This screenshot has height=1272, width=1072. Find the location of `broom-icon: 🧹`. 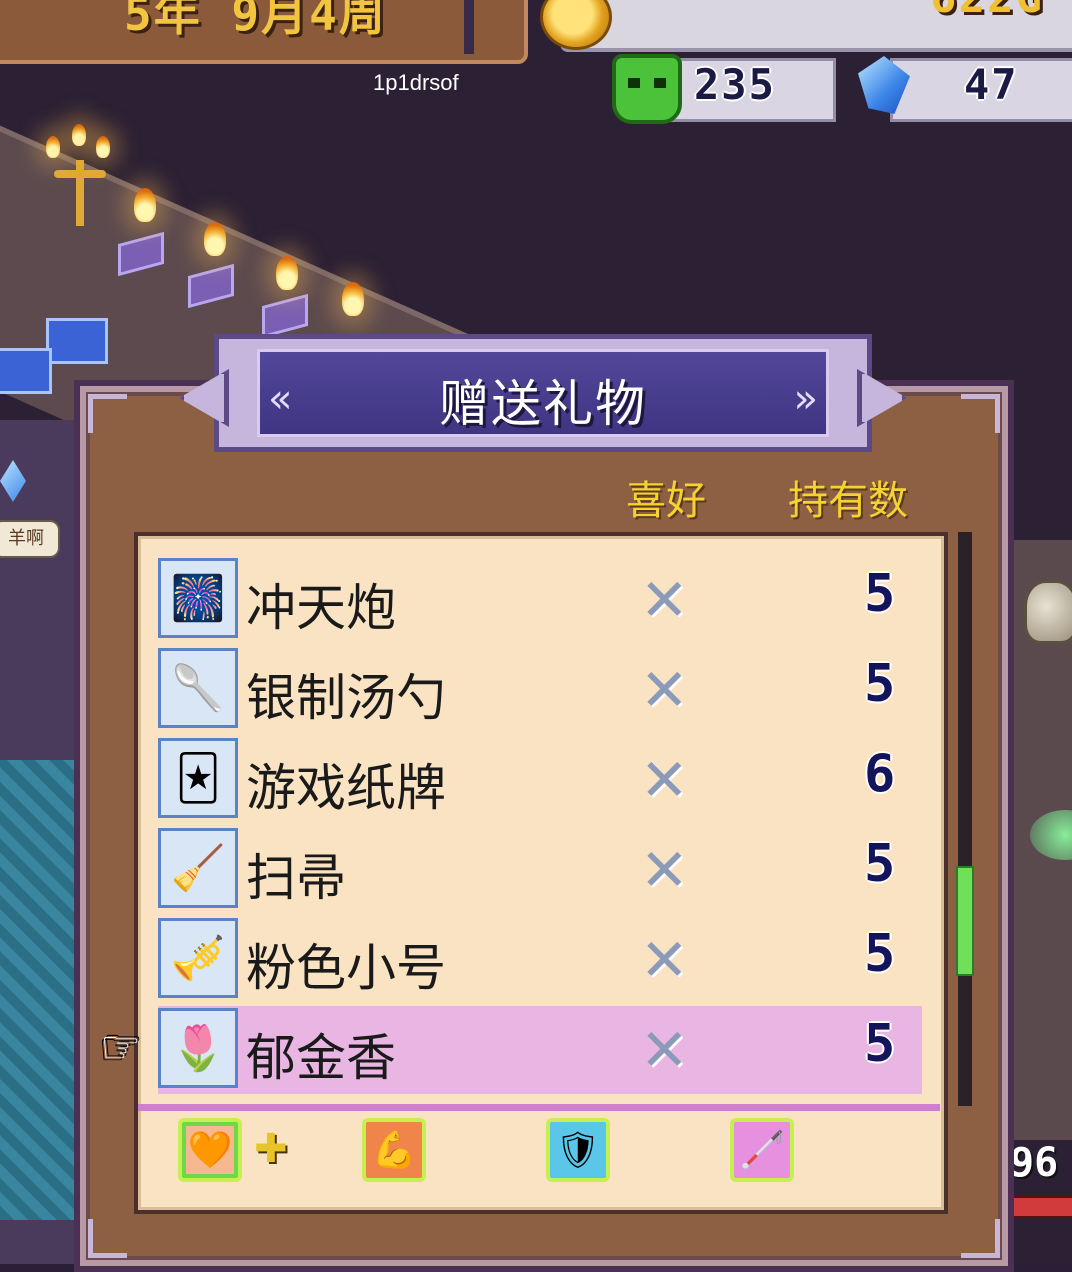

broom-icon: 🧹 is located at coordinates (198, 868).